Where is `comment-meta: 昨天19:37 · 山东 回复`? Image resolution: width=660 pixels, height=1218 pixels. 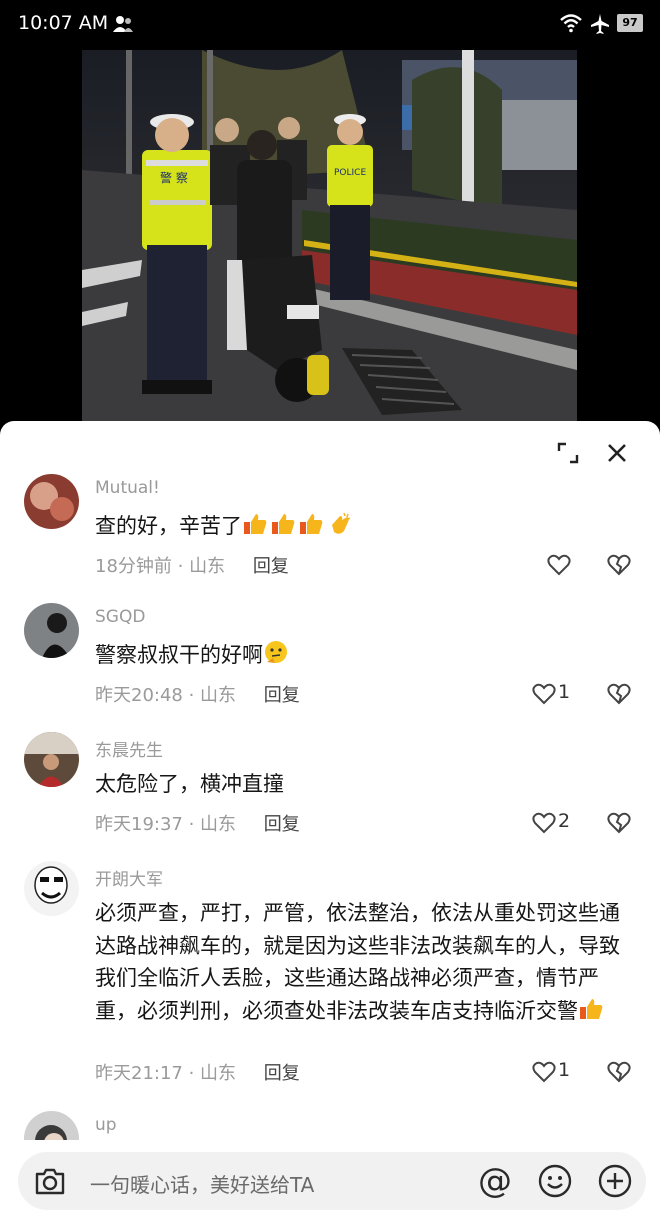 comment-meta: 昨天19:37 · 山东 回复 is located at coordinates (197, 823).